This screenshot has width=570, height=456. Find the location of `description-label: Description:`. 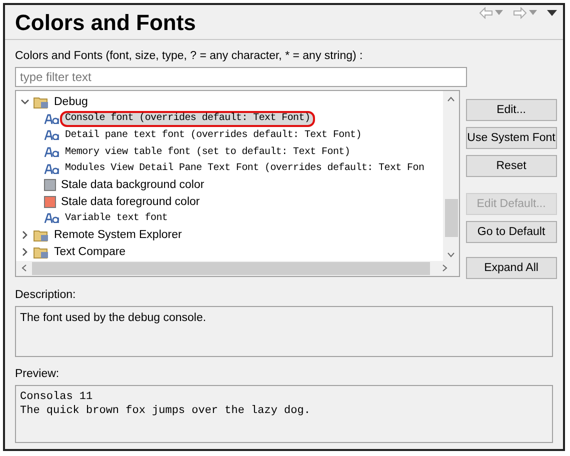

description-label: Description: is located at coordinates (46, 295).